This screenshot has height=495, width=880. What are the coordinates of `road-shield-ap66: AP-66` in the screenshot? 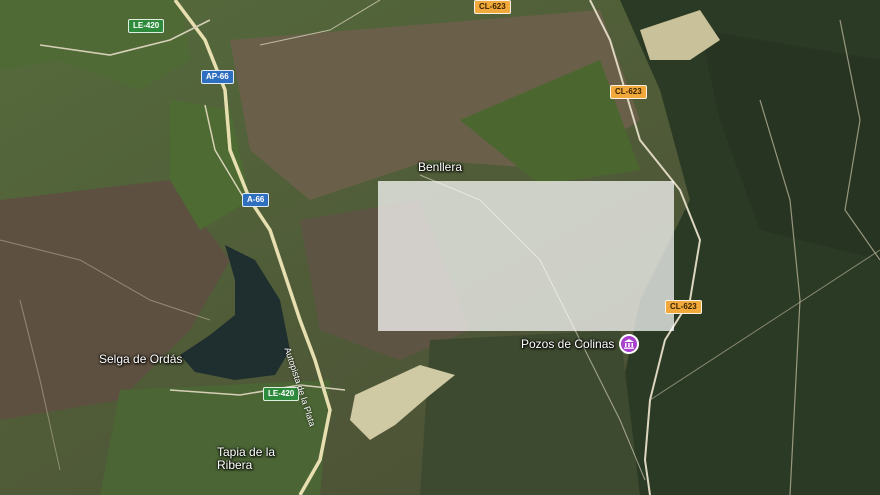 It's located at (217, 77).